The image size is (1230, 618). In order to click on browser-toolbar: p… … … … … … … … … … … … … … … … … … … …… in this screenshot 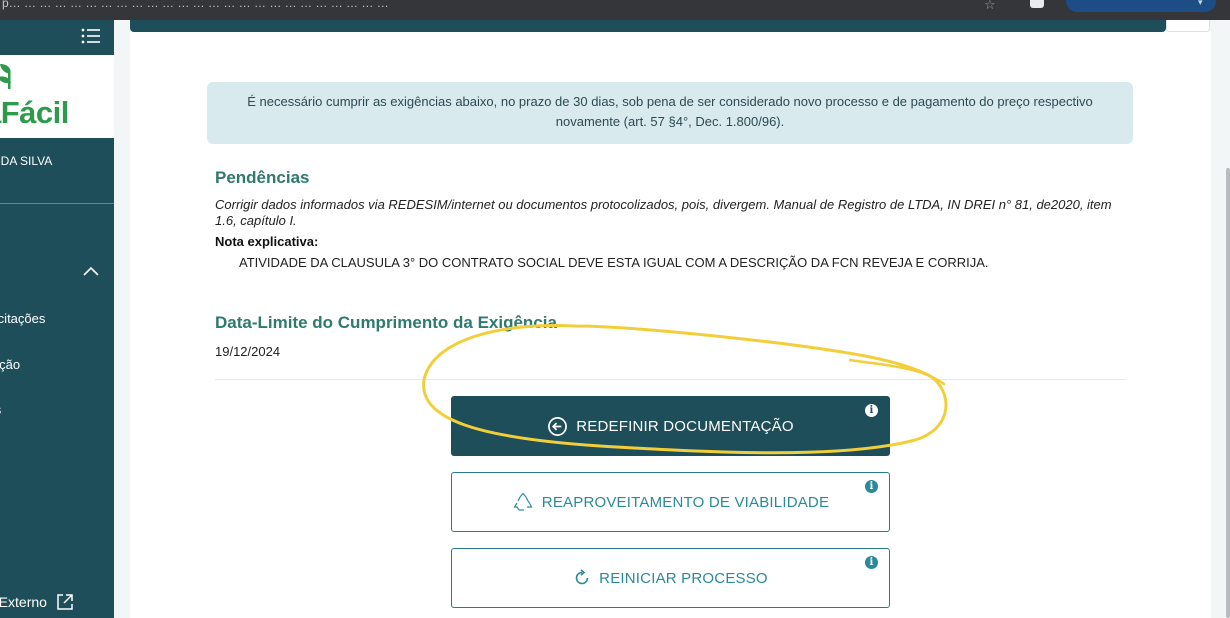, I will do `click(615, 10)`.